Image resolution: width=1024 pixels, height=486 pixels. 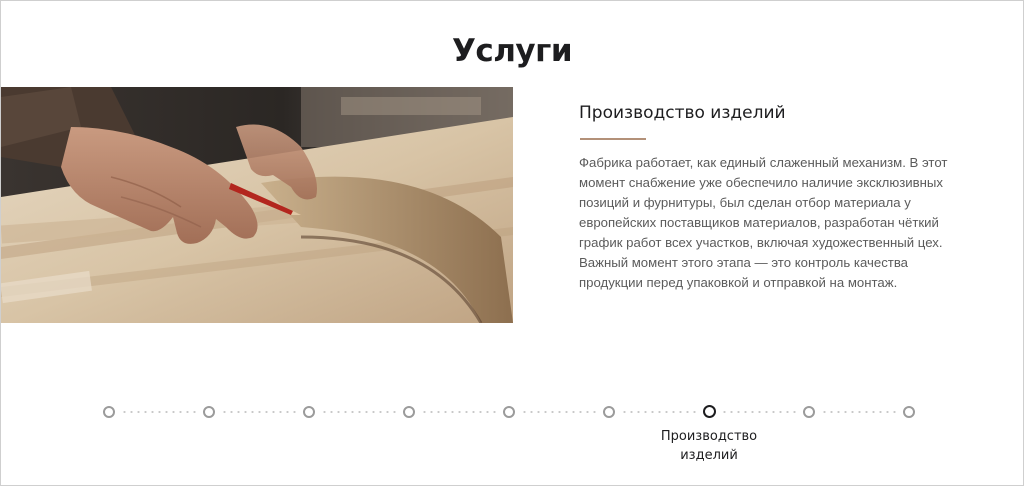 I want to click on service-title: Производство изделий, so click(x=682, y=113).